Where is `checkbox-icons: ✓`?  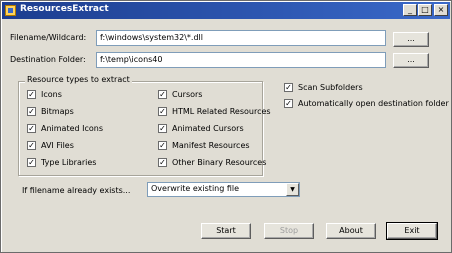
checkbox-icons: ✓ is located at coordinates (31, 94).